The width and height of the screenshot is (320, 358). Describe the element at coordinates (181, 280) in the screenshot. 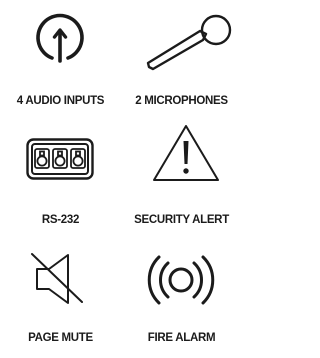

I see `alarm-siren-icon` at that location.